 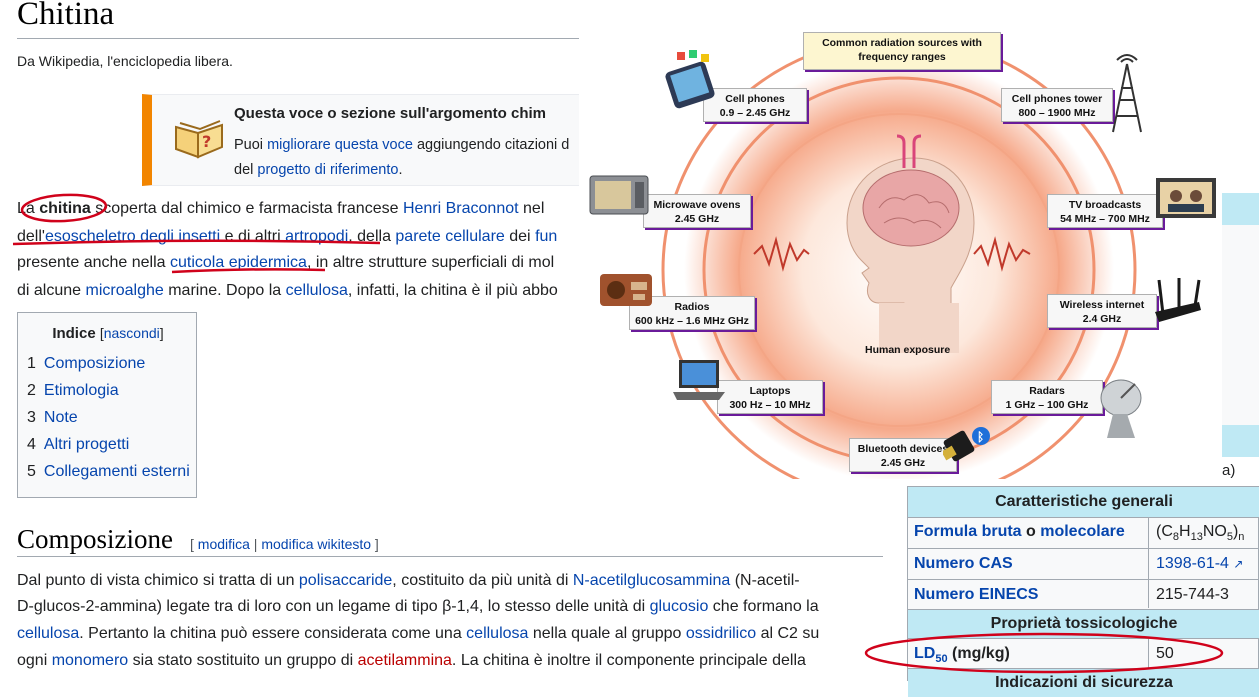 I want to click on link-ld50: LD50, so click(x=931, y=655).